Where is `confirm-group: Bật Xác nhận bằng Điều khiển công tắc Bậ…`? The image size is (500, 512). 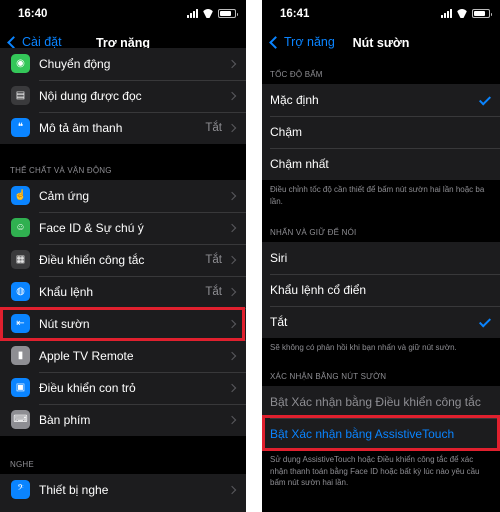
confirm-group: Bật Xác nhận bằng Điều khiển công tắc Bậ… is located at coordinates (381, 418).